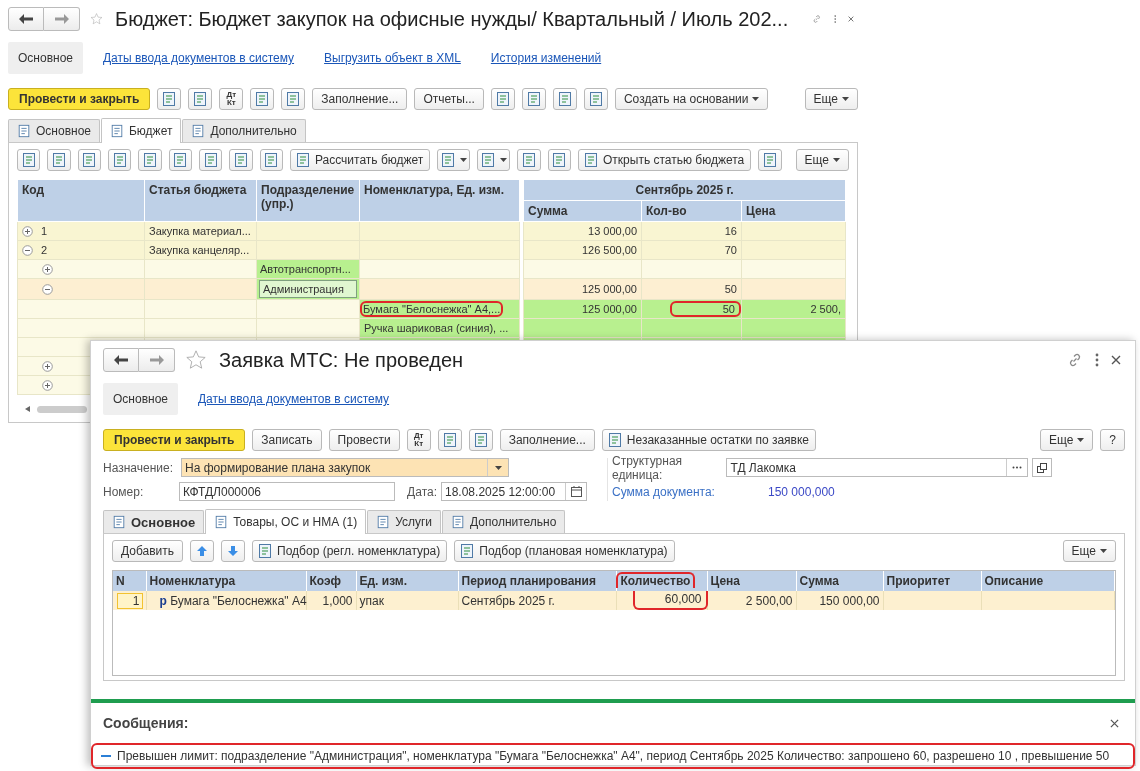 The height and width of the screenshot is (771, 1140). What do you see at coordinates (877, 467) in the screenshot?
I see `unit-field: ТД Лакомка` at bounding box center [877, 467].